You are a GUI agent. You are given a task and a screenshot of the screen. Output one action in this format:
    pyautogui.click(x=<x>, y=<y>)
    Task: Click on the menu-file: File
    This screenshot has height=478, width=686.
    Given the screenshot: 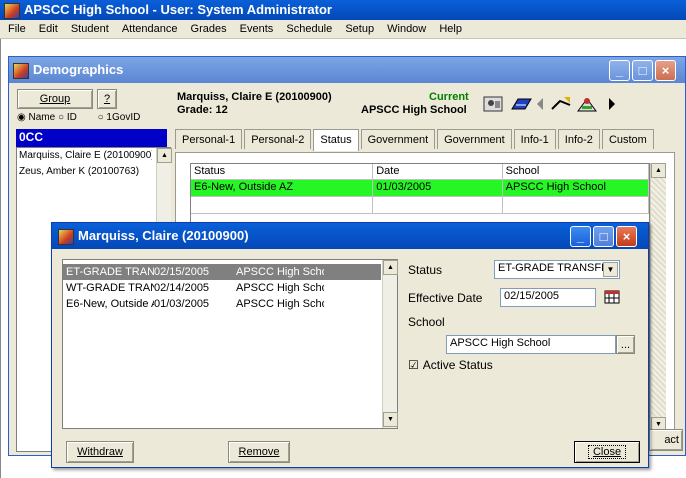 What is the action you would take?
    pyautogui.click(x=17, y=29)
    